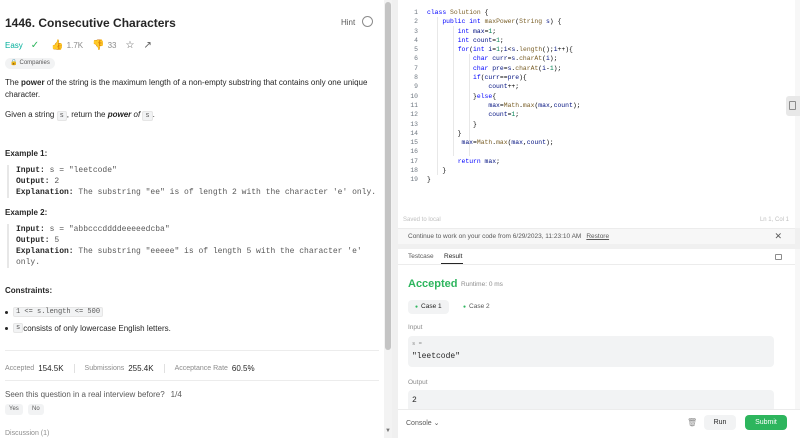  What do you see at coordinates (58, 312) in the screenshot?
I see `constraint-code: 1 <= s.length <= 500` at bounding box center [58, 312].